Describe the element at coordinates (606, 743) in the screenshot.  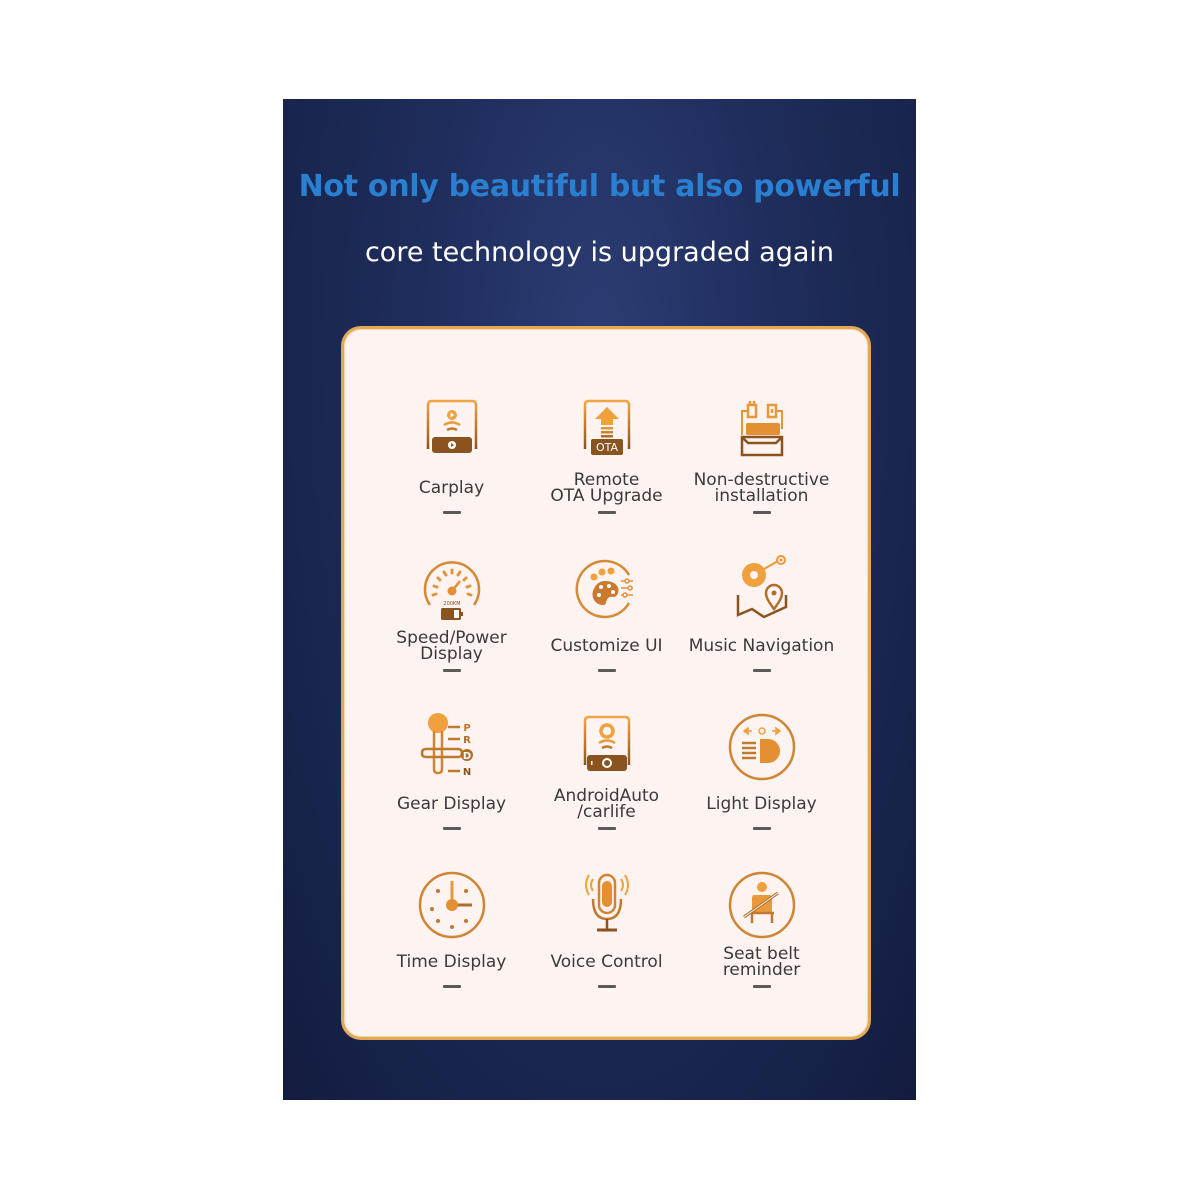
I see `android-auto-icon` at that location.